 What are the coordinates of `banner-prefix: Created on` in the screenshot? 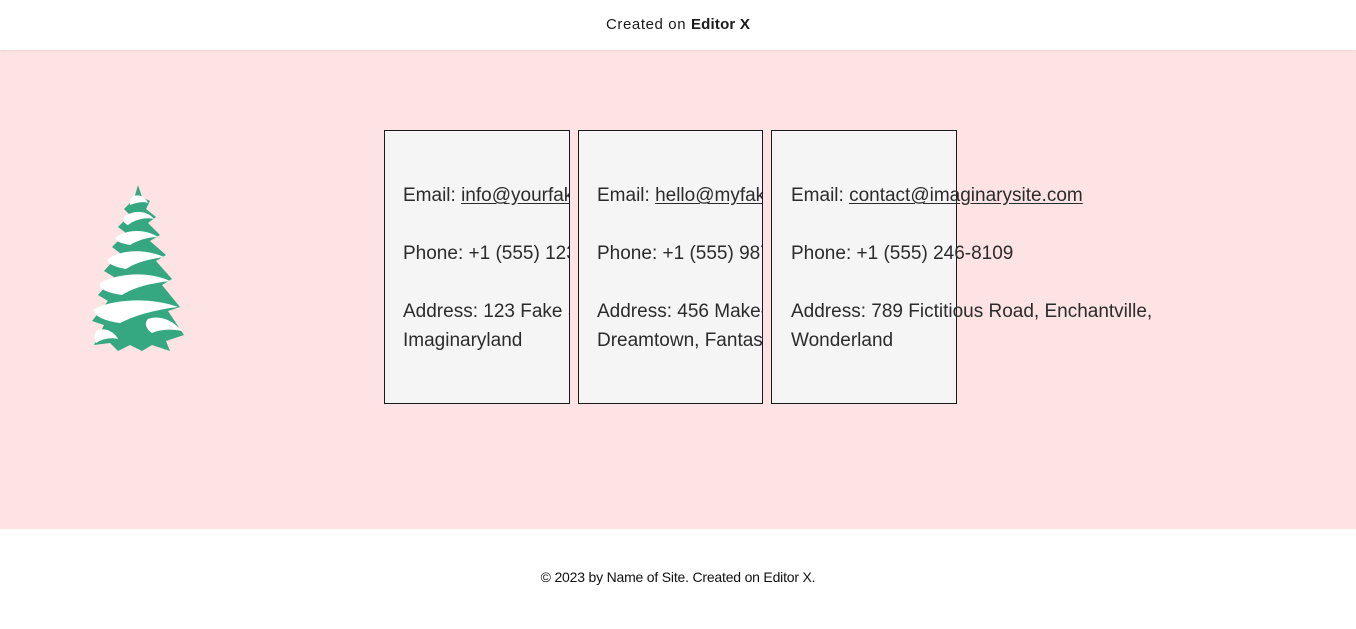 It's located at (646, 24).